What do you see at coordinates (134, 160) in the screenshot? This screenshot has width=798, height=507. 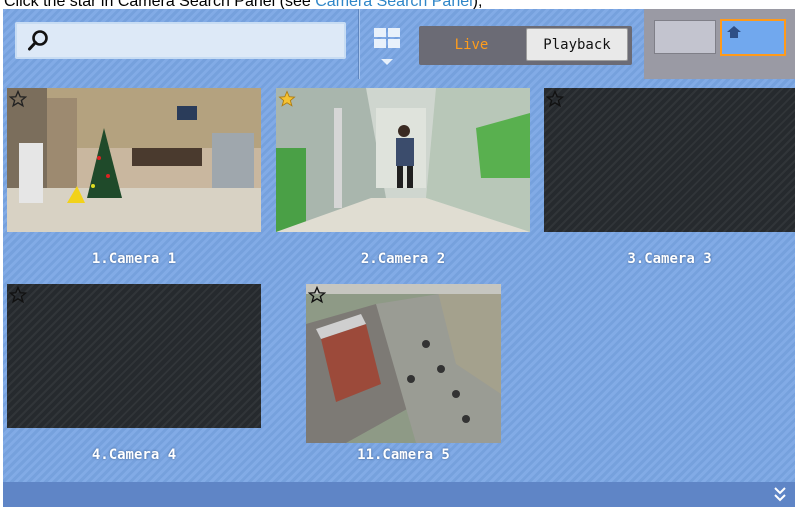 I see `camera-1-preview` at bounding box center [134, 160].